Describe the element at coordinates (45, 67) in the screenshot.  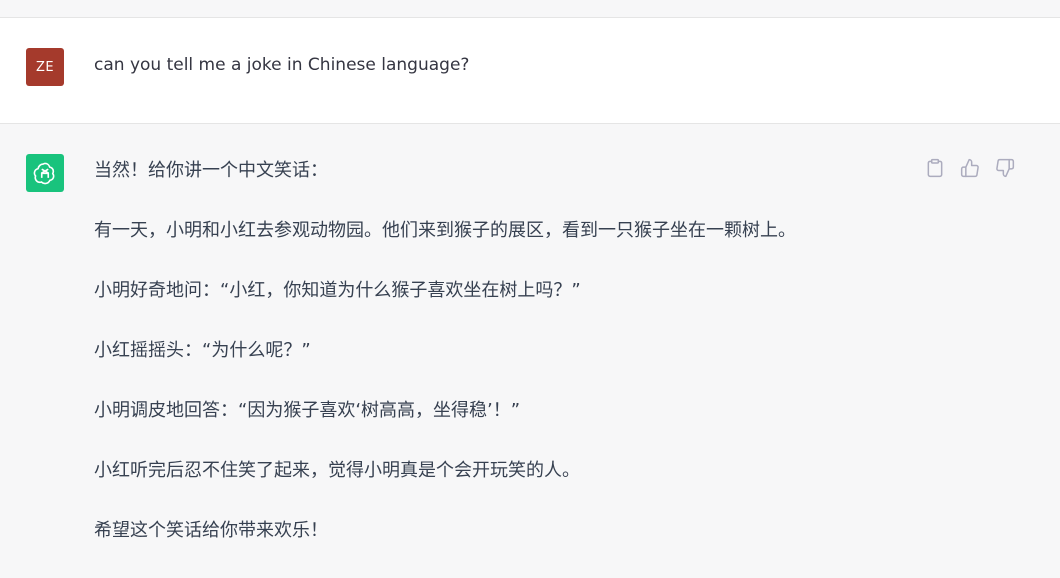
I see `user-avatar: ZE` at that location.